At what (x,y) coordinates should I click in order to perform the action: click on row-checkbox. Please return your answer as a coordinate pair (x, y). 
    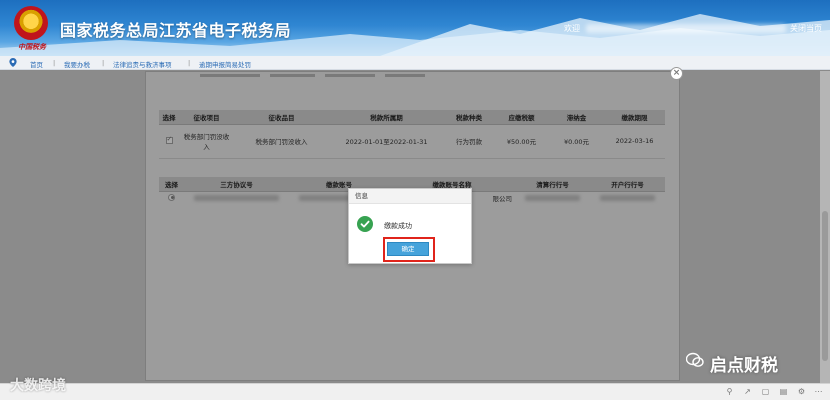
    Looking at the image, I should click on (169, 139).